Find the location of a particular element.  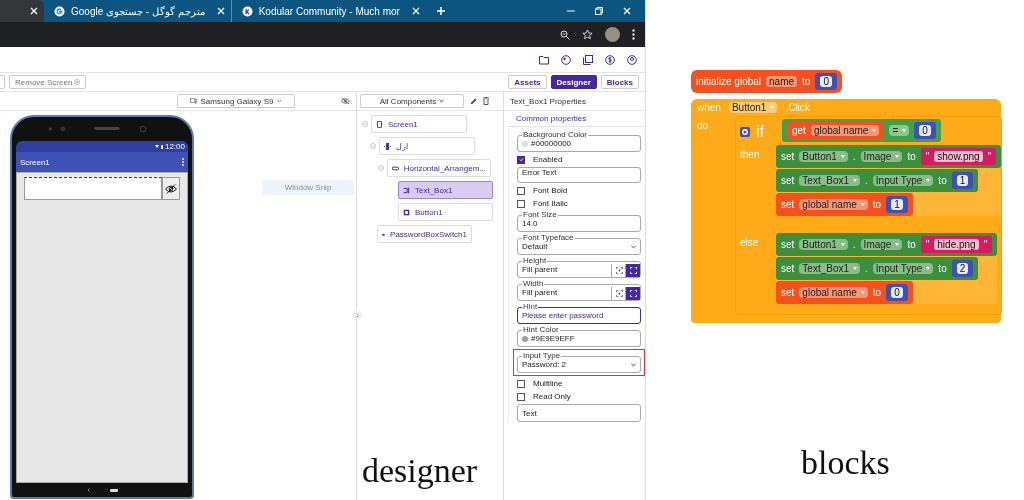

button-icon is located at coordinates (406, 212).